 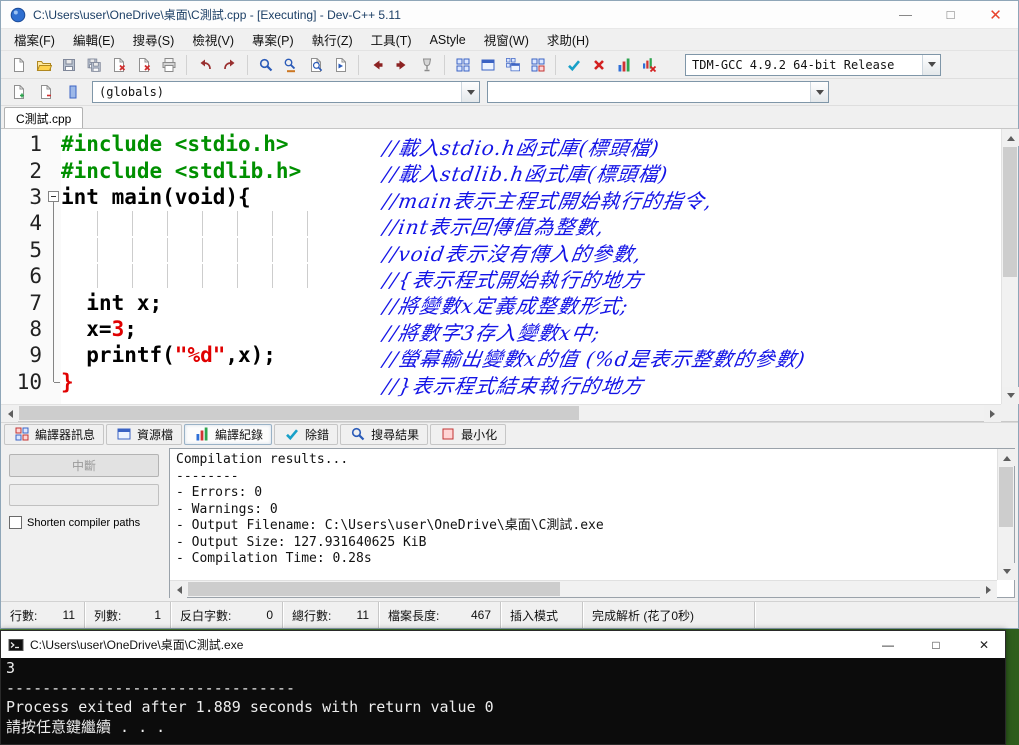 I want to click on editor-hscrollbar, so click(x=501, y=413).